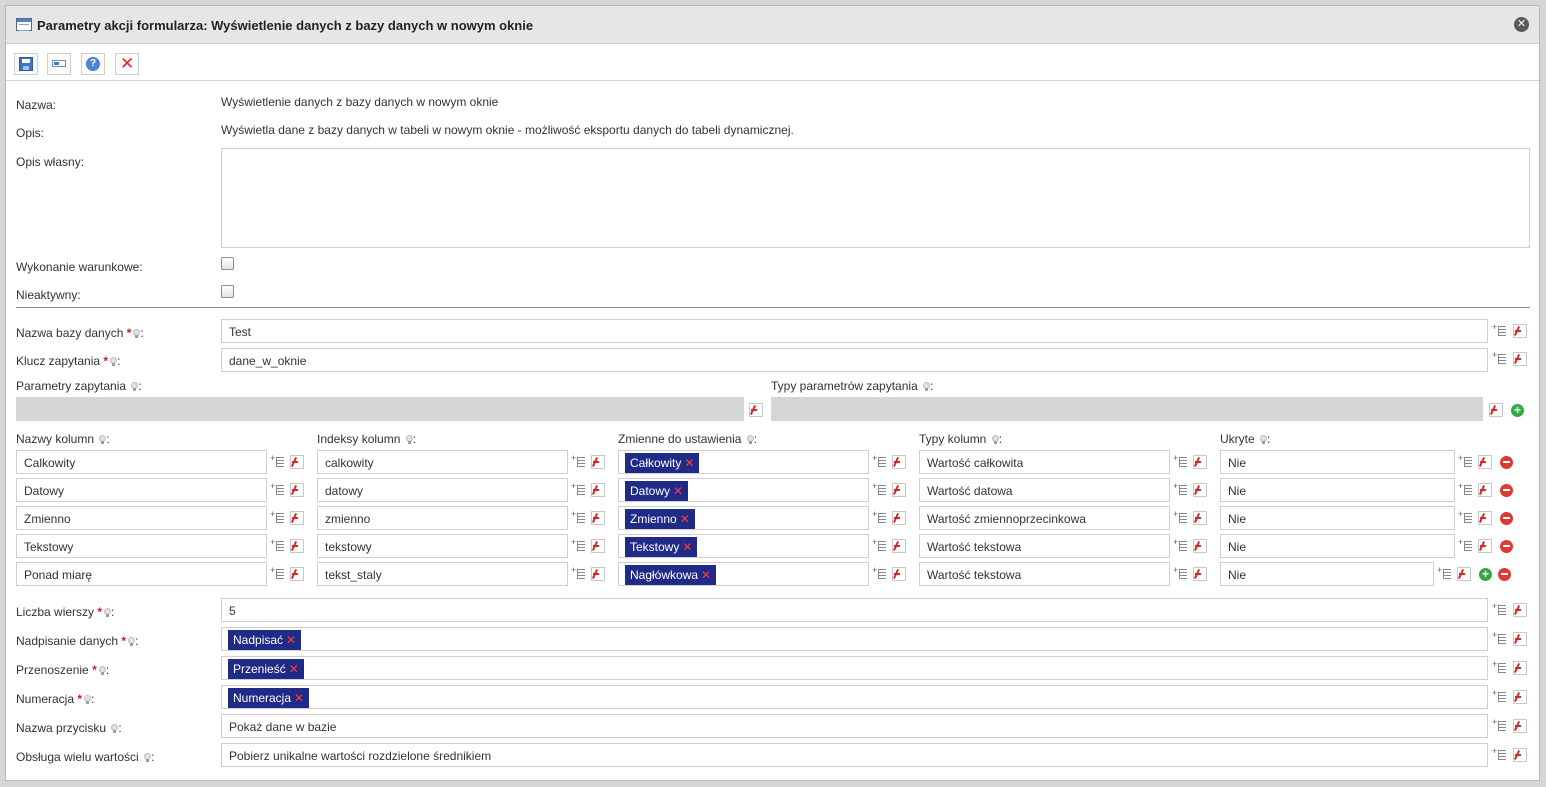 The width and height of the screenshot is (1546, 787). Describe the element at coordinates (141, 462) in the screenshot. I see `col-name-input: Calkowity` at that location.